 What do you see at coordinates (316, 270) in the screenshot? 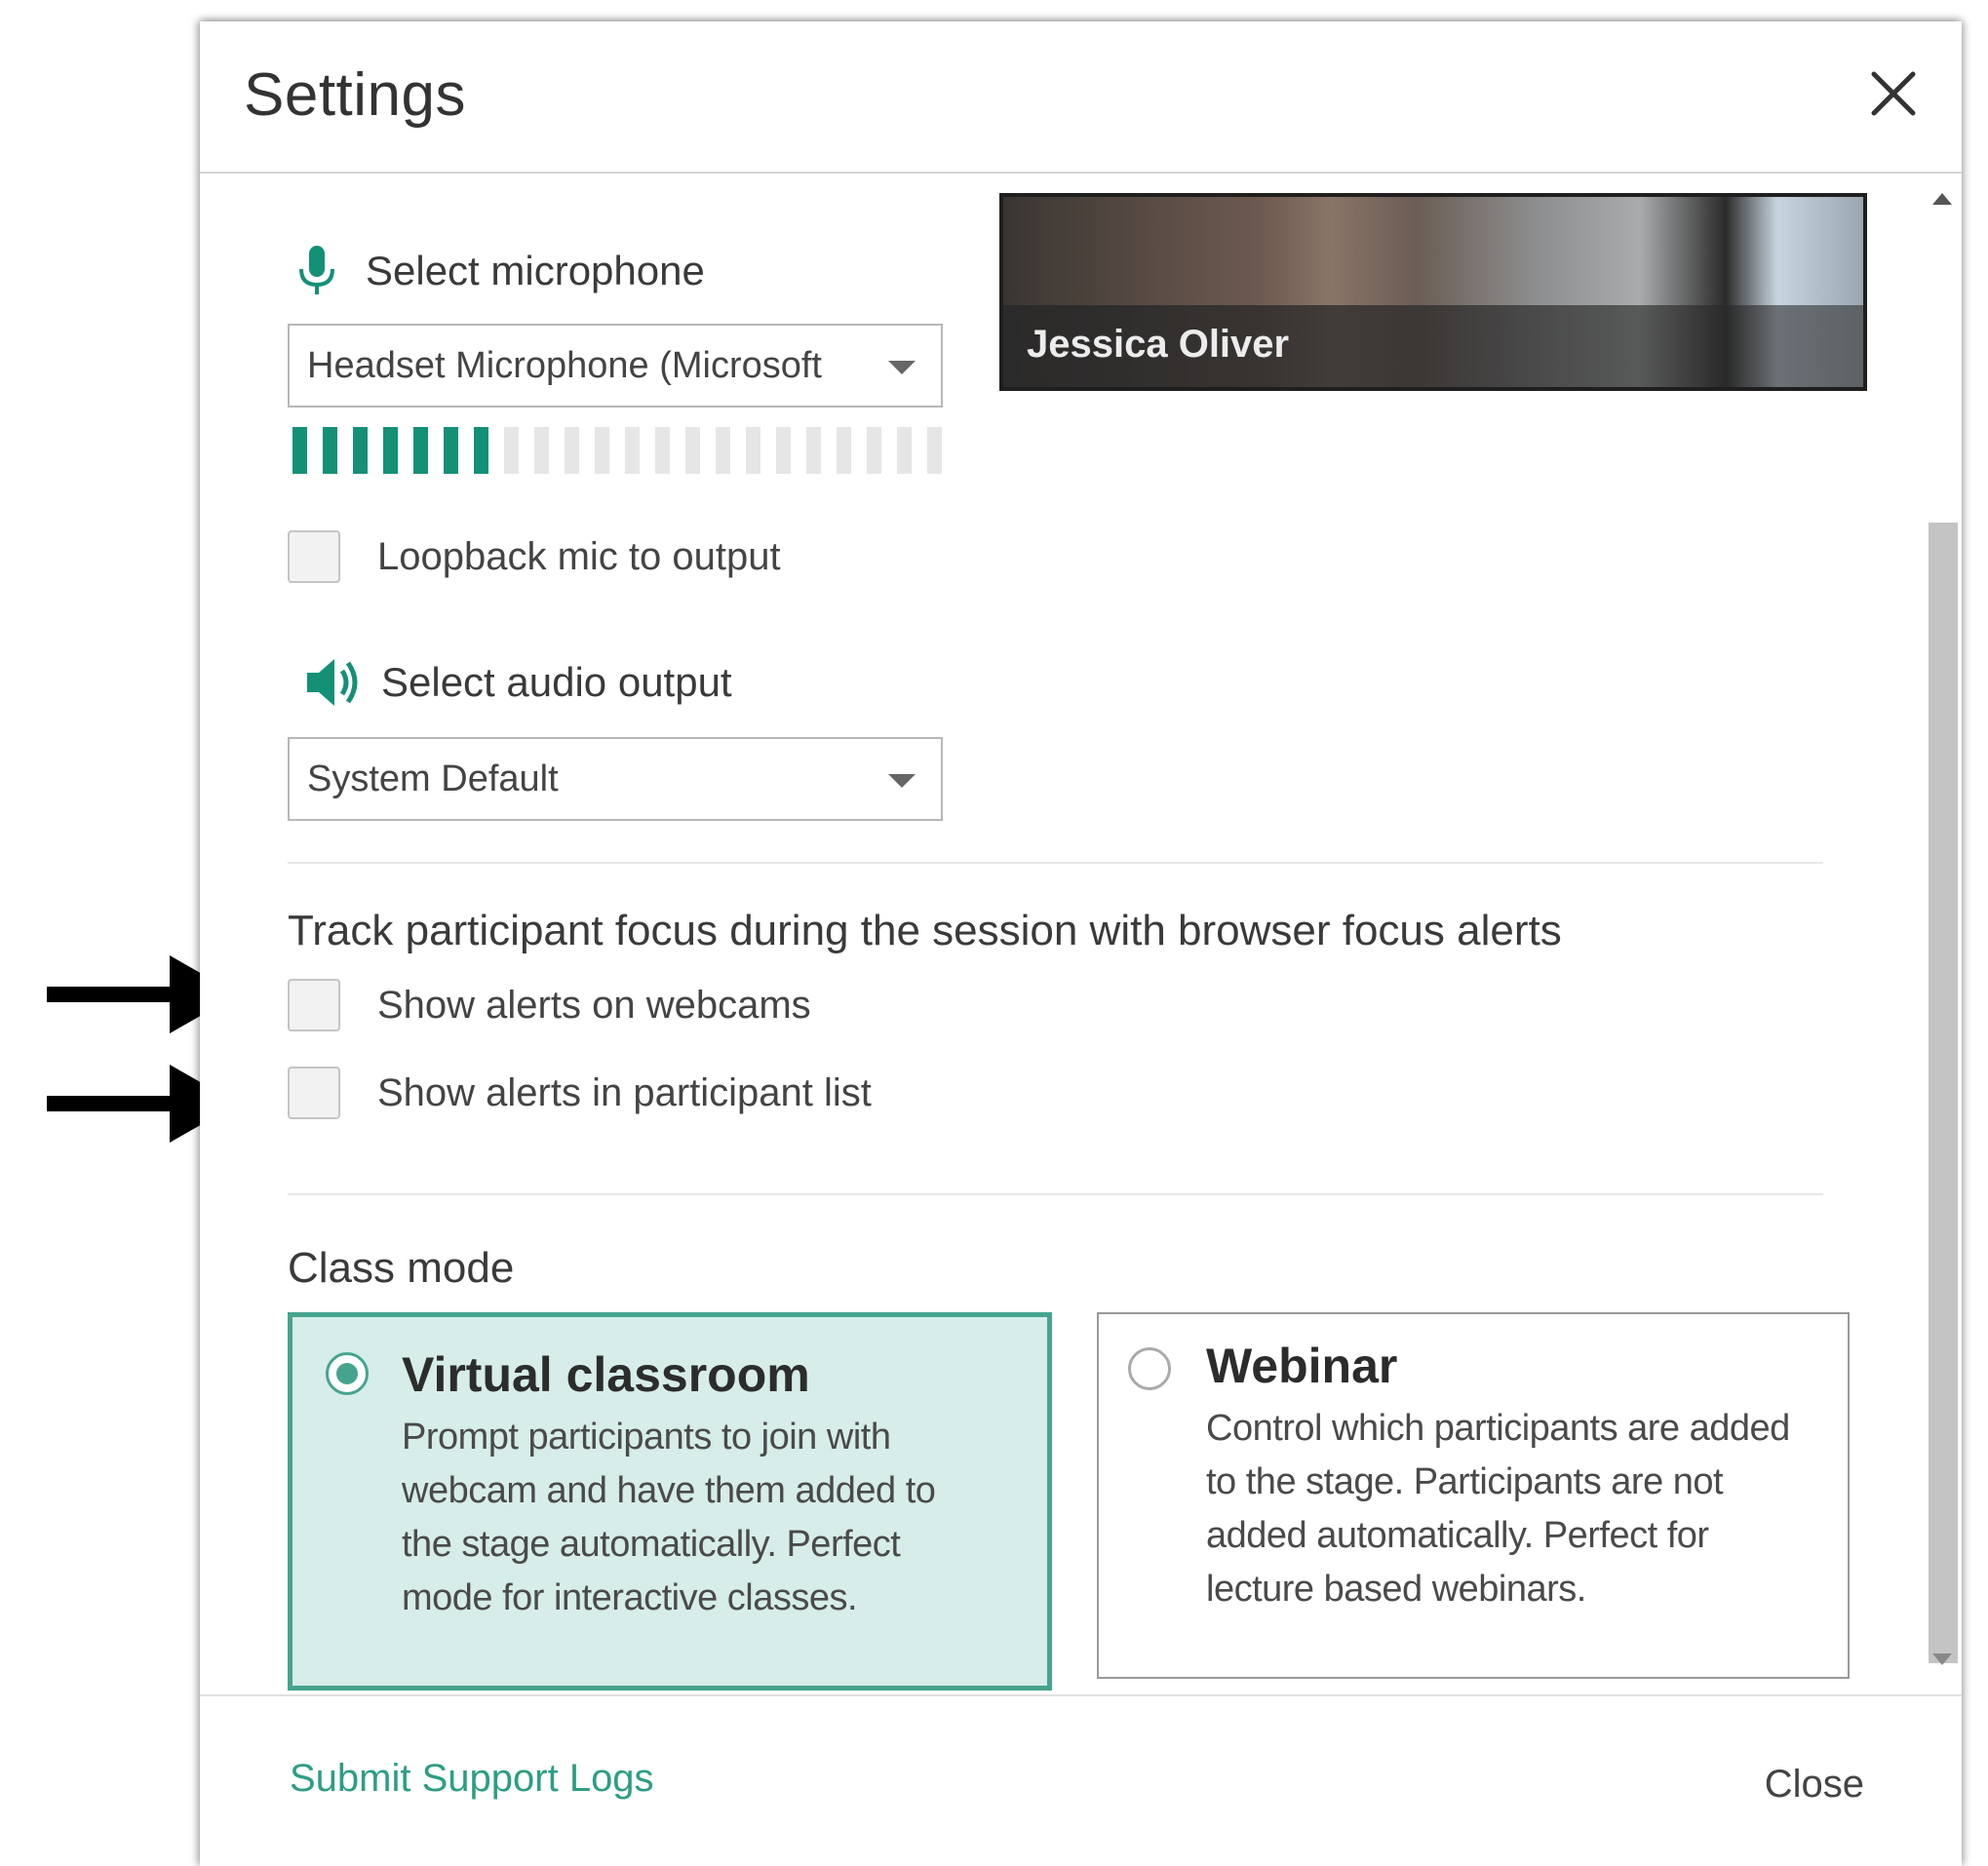
I see `microphone-icon` at bounding box center [316, 270].